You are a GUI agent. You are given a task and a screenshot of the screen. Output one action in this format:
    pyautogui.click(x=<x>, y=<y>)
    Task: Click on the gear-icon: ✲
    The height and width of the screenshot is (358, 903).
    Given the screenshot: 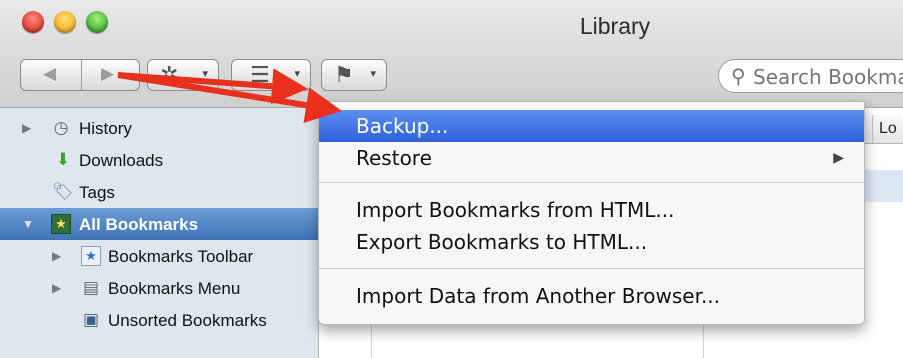 What is the action you would take?
    pyautogui.click(x=169, y=74)
    